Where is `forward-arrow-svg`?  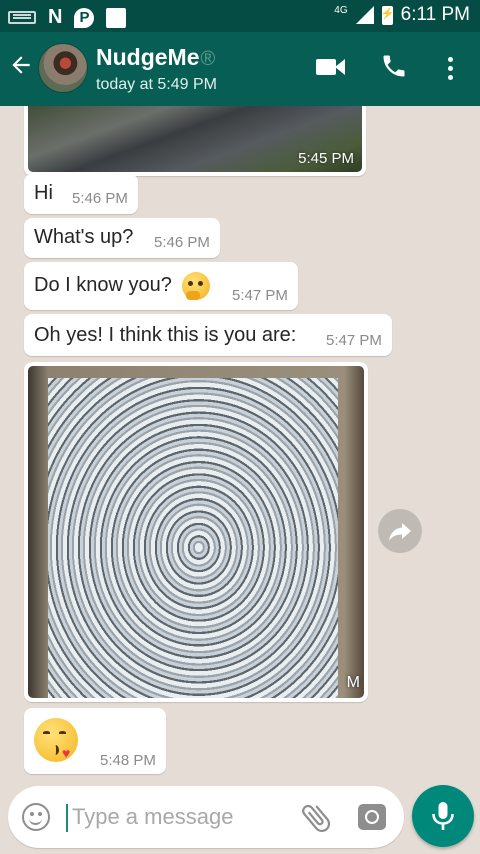 forward-arrow-svg is located at coordinates (400, 532).